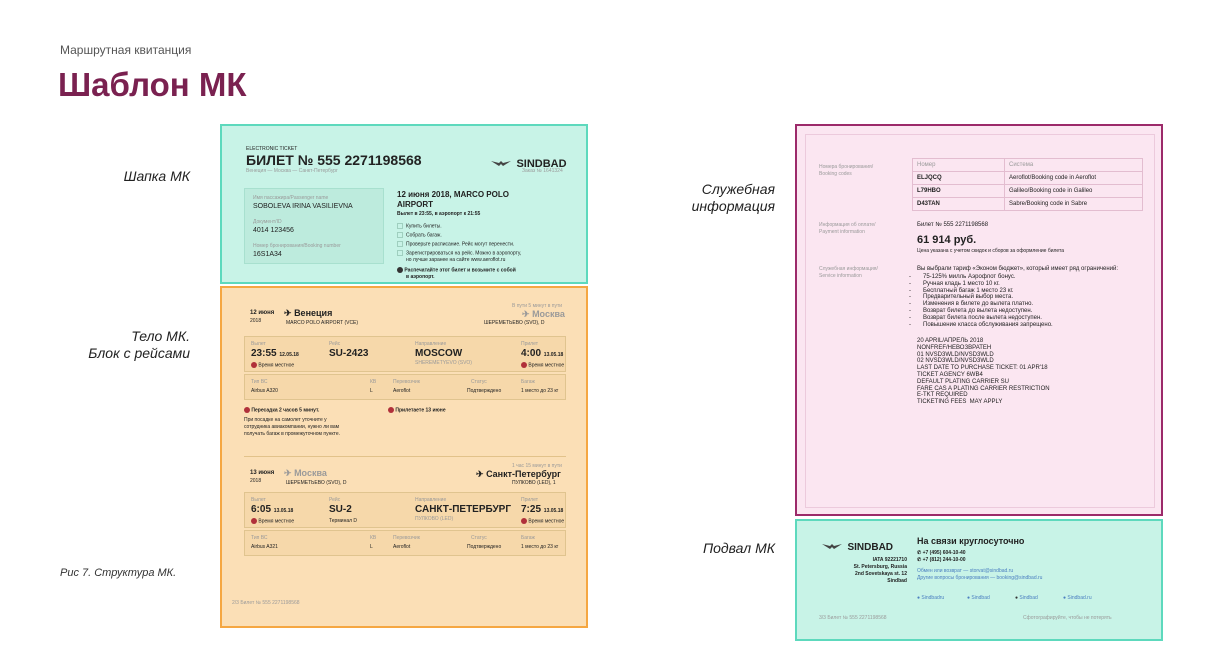 This screenshot has height=658, width=1231. Describe the element at coordinates (881, 574) in the screenshot. I see `footer-address: 2nd Sovetskaya st. 12` at that location.